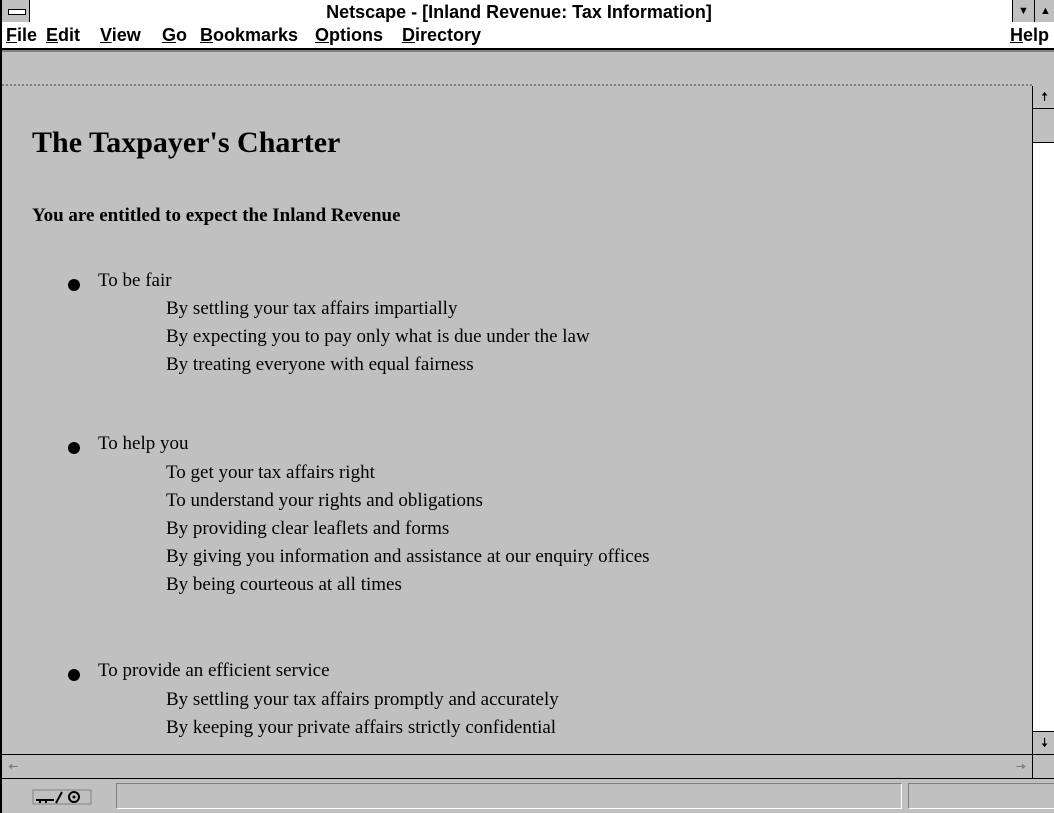 The height and width of the screenshot is (813, 1054). Describe the element at coordinates (63, 35) in the screenshot. I see `menu-edit: Edit` at that location.